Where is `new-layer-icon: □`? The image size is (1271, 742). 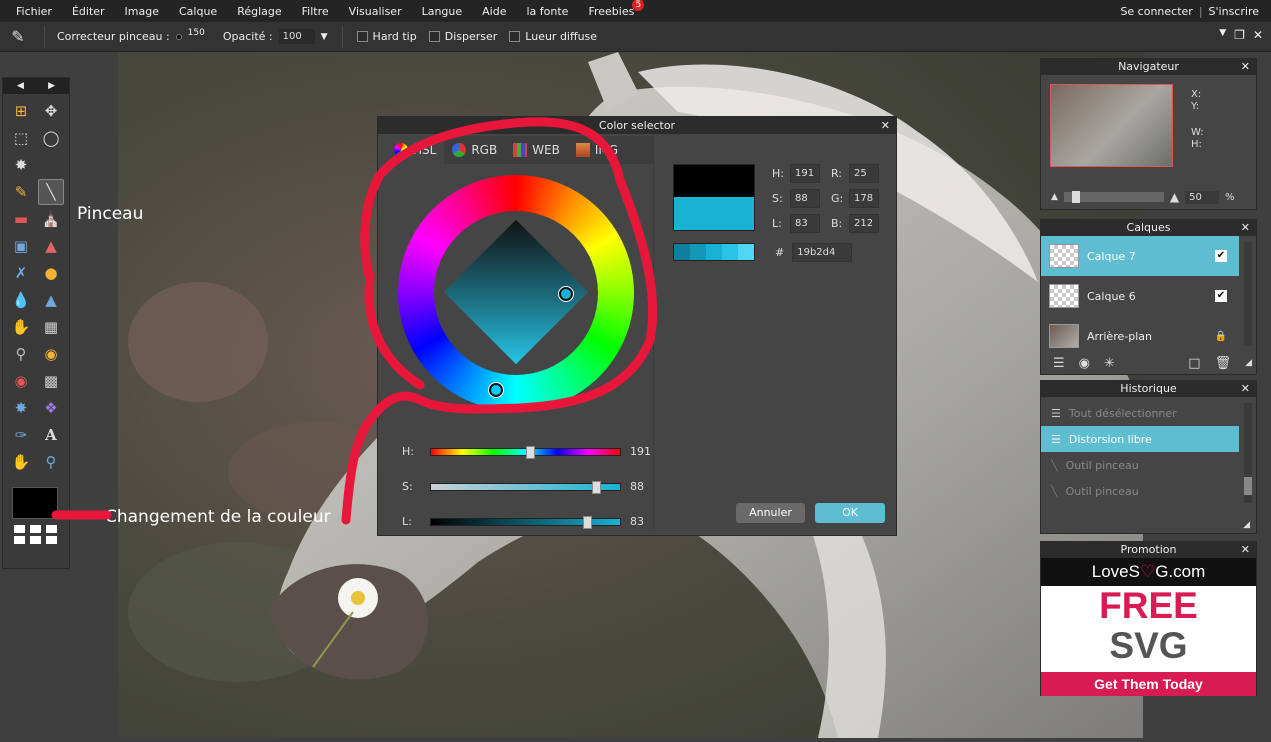 new-layer-icon: □ is located at coordinates (1194, 363).